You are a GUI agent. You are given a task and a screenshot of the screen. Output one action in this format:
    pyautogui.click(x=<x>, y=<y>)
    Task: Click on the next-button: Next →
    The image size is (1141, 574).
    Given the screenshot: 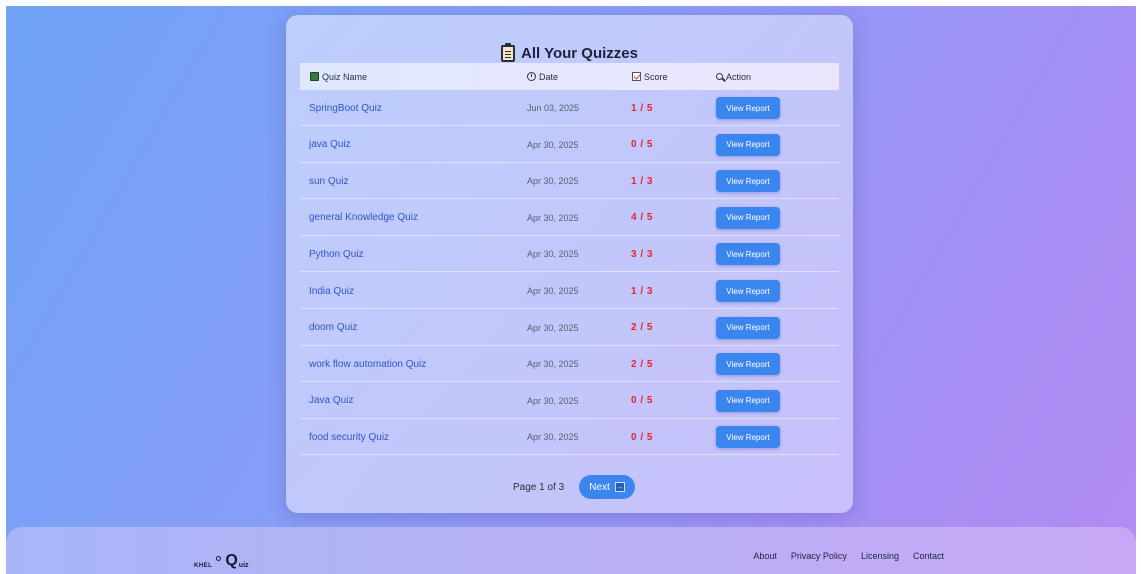 What is the action you would take?
    pyautogui.click(x=607, y=487)
    